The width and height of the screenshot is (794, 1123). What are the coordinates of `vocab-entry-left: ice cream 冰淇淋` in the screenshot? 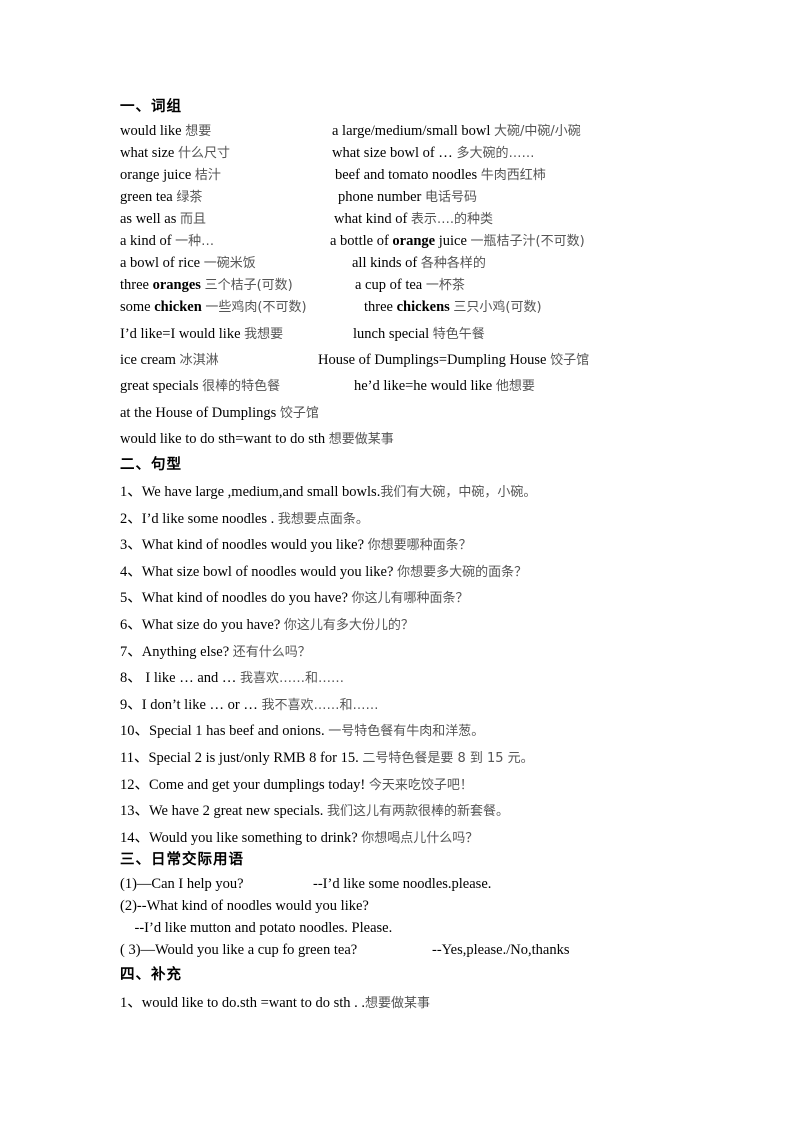 It's located at (169, 360).